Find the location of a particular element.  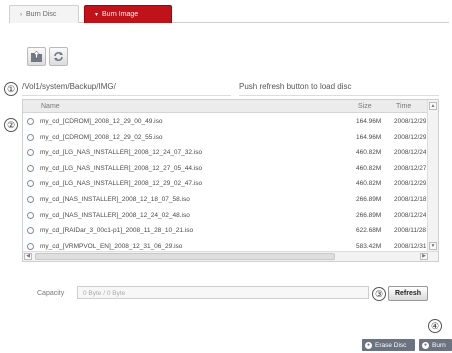

scroll-down-icon: ▼ is located at coordinates (433, 246).